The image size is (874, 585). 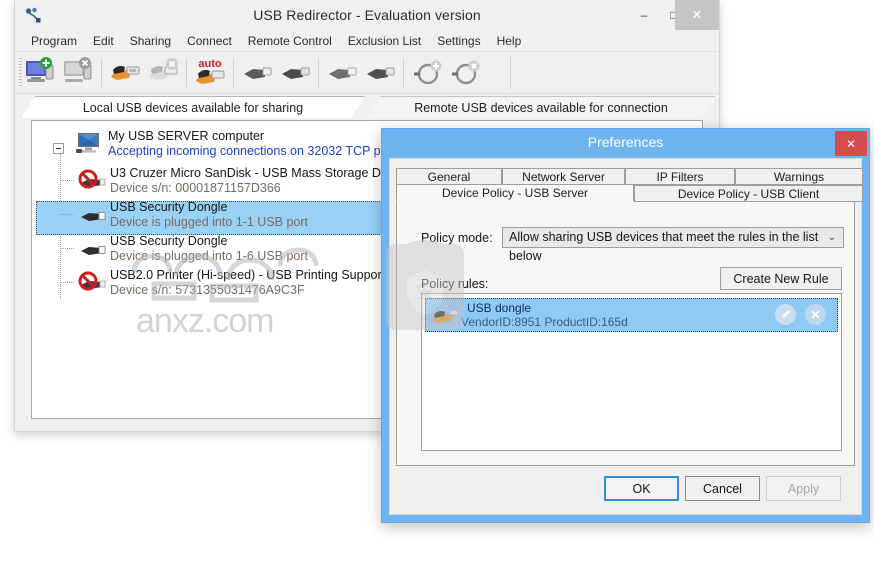 I want to click on tree-node-title: My USB SERVER computer, so click(x=186, y=136).